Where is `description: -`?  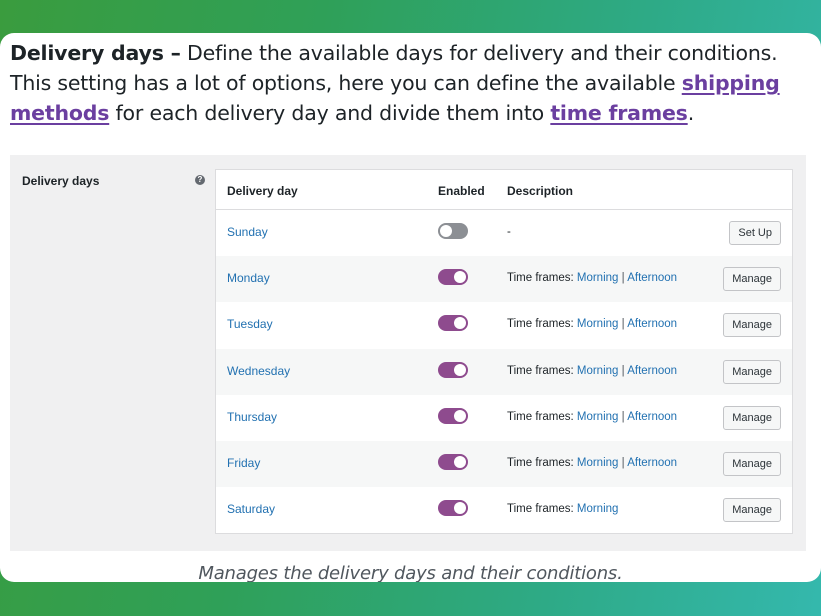 description: - is located at coordinates (509, 232).